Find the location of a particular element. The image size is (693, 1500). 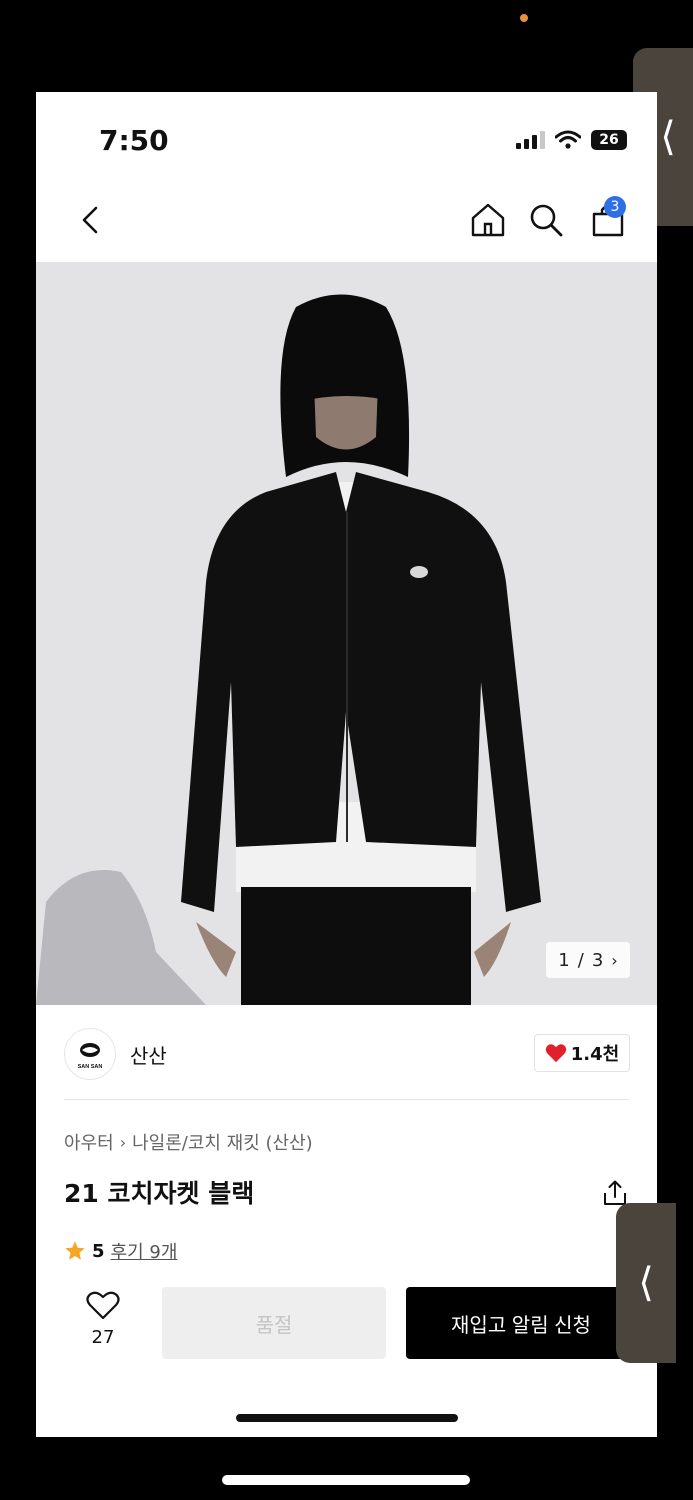

image-page-indicator: 1 / 3 › is located at coordinates (588, 960).